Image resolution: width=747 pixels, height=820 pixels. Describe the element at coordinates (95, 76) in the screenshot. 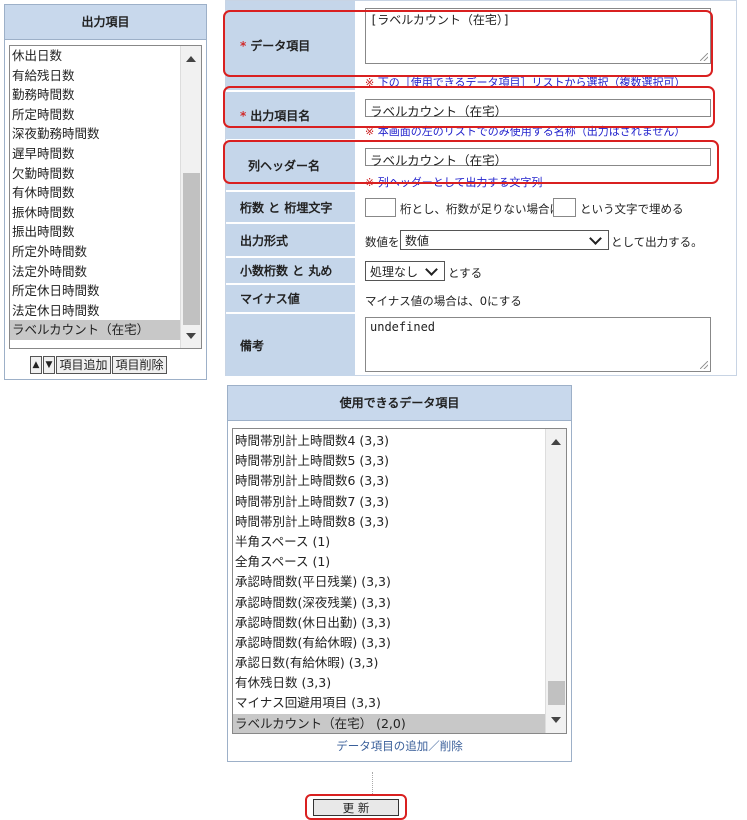

I see `output-item: 有給残日数` at that location.